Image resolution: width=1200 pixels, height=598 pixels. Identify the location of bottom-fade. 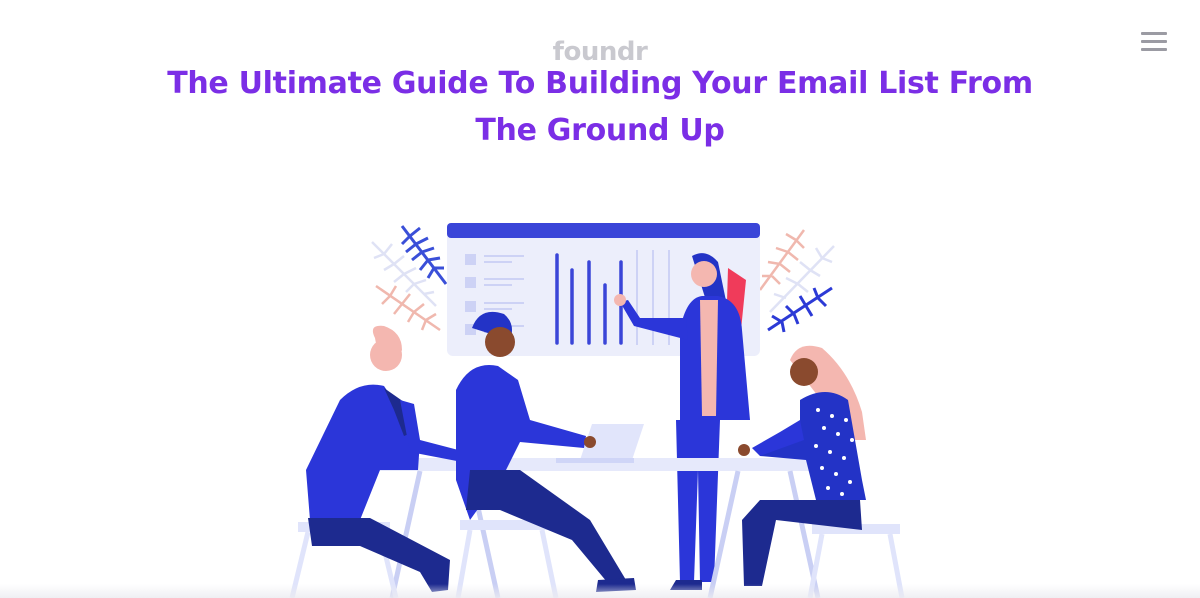
(600, 591).